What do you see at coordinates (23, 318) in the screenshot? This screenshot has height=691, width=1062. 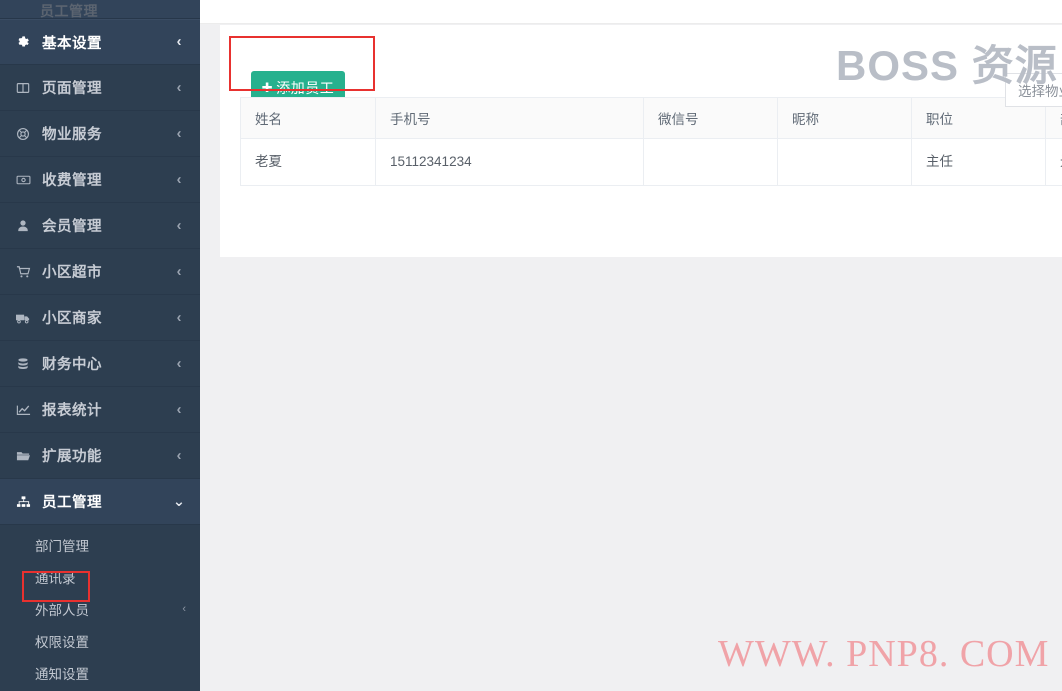 I see `truck-icon` at bounding box center [23, 318].